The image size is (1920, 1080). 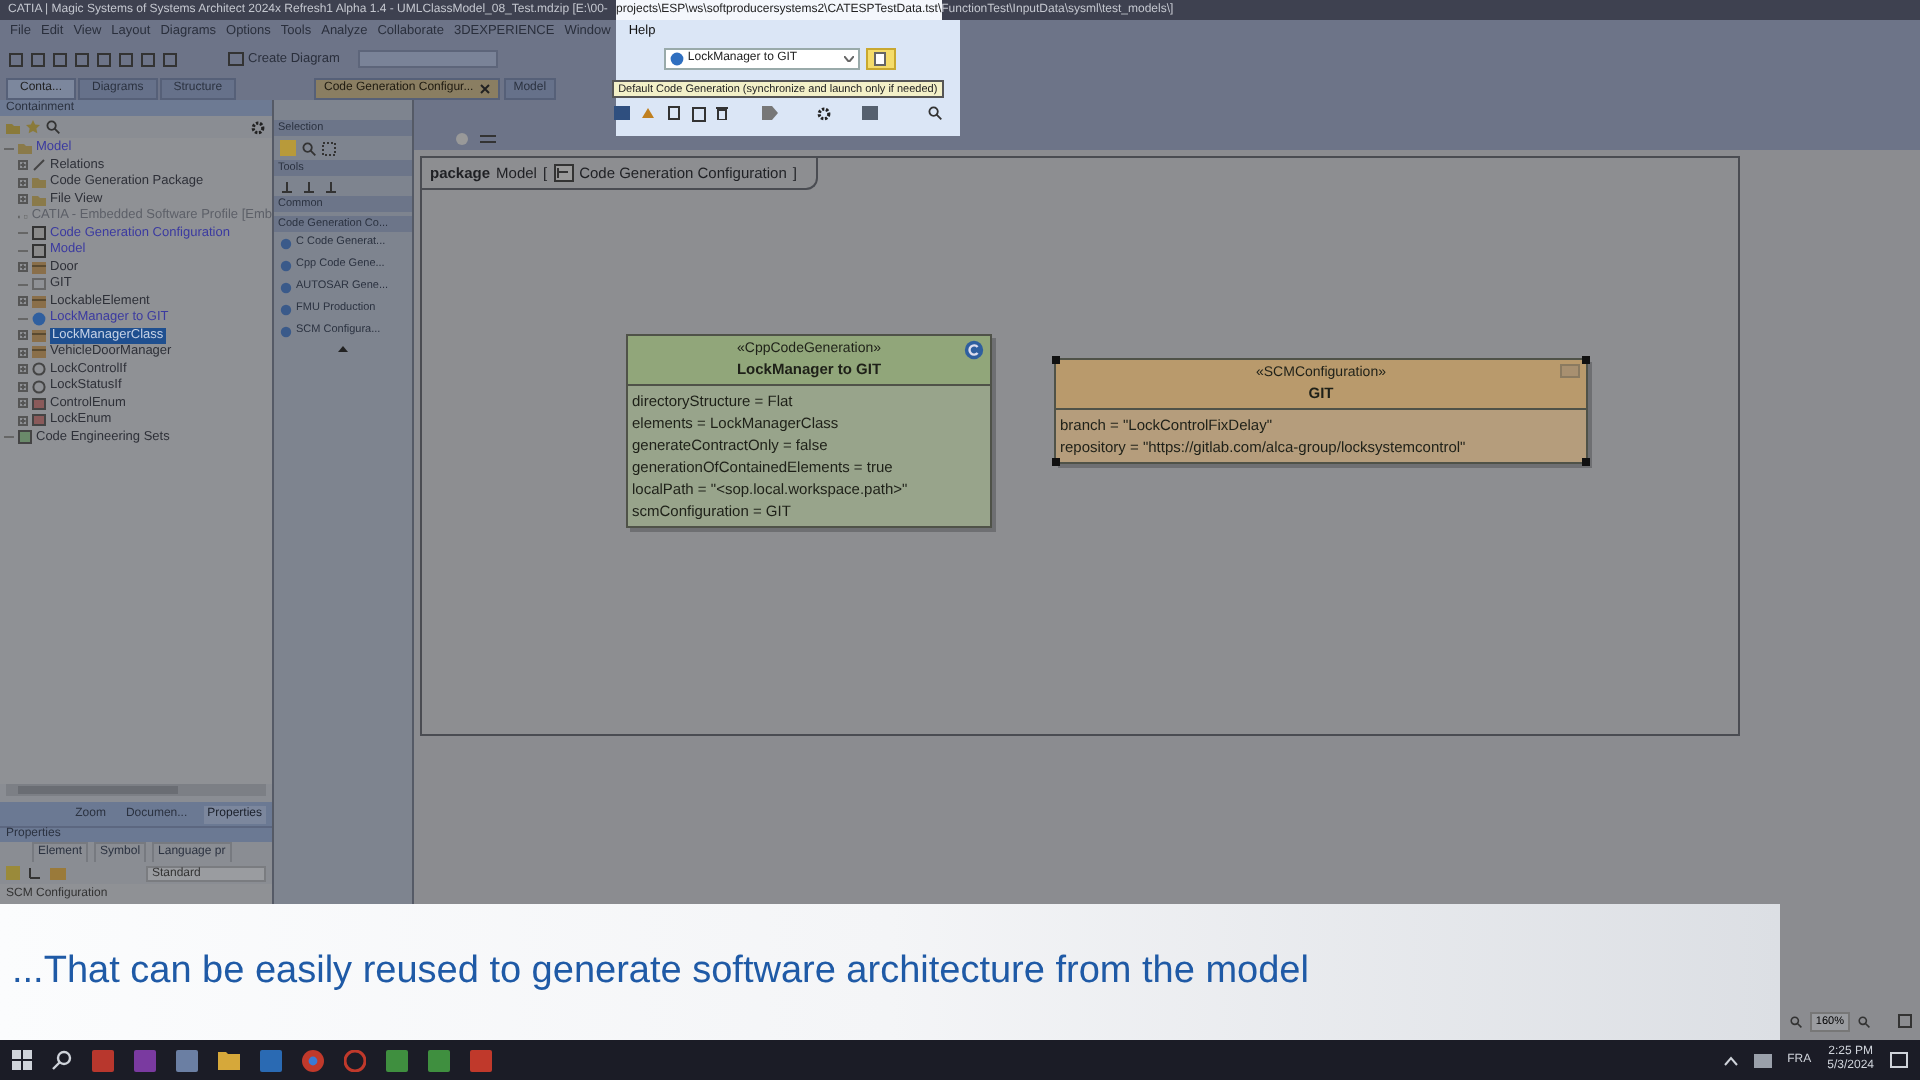 What do you see at coordinates (427, 59) in the screenshot?
I see `search-field` at bounding box center [427, 59].